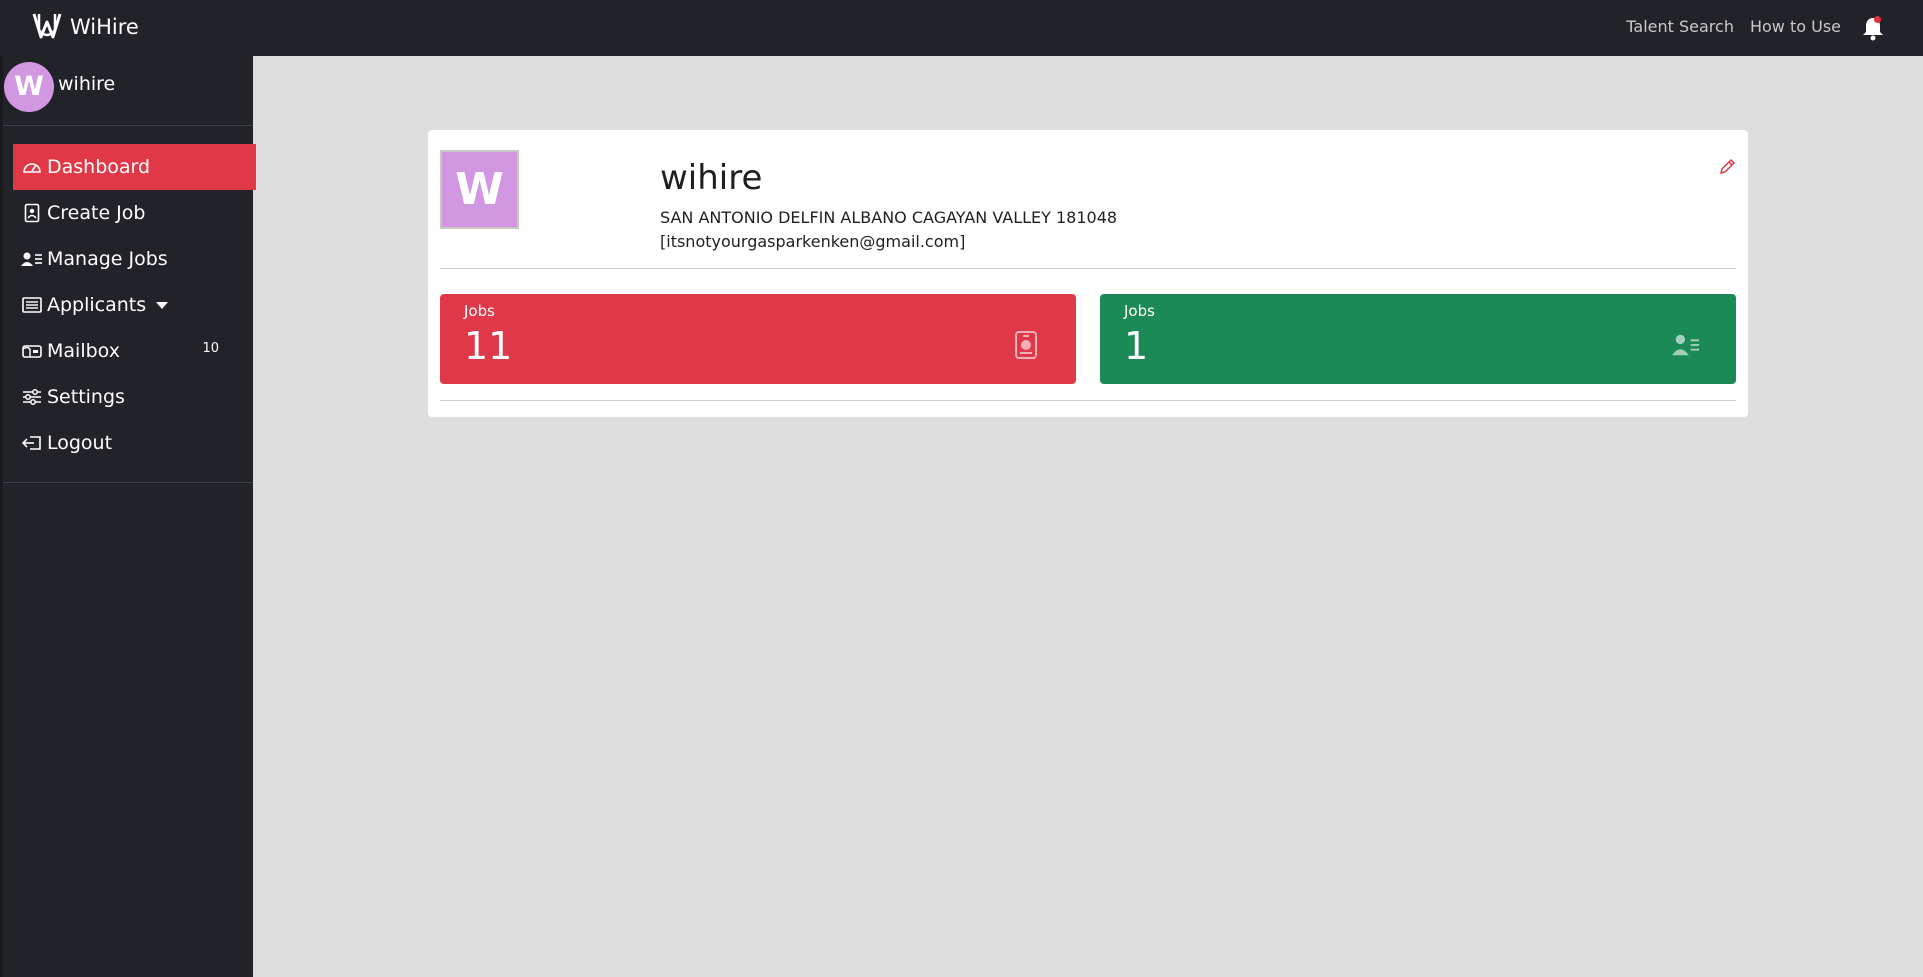 The image size is (1923, 977). I want to click on profile-avatar: W, so click(479, 189).